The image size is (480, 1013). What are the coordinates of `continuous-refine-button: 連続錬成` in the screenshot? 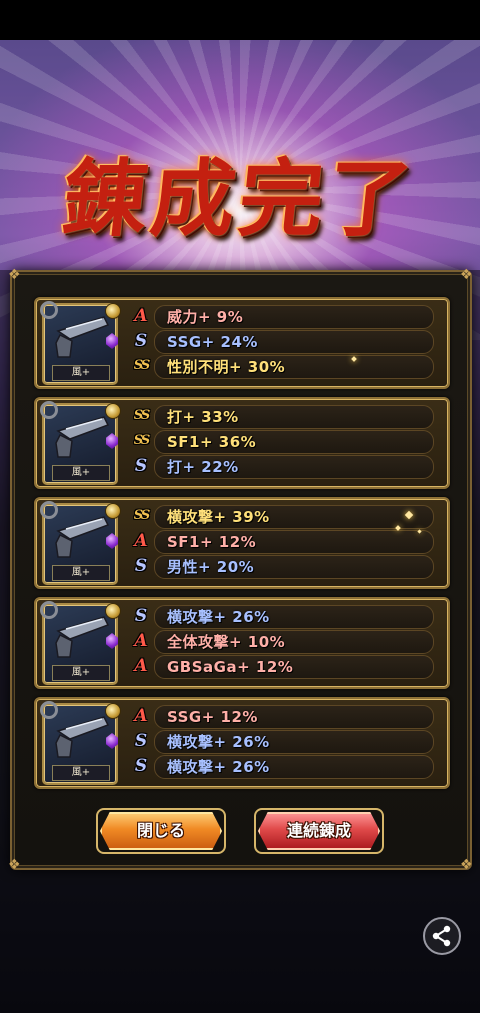 It's located at (319, 831).